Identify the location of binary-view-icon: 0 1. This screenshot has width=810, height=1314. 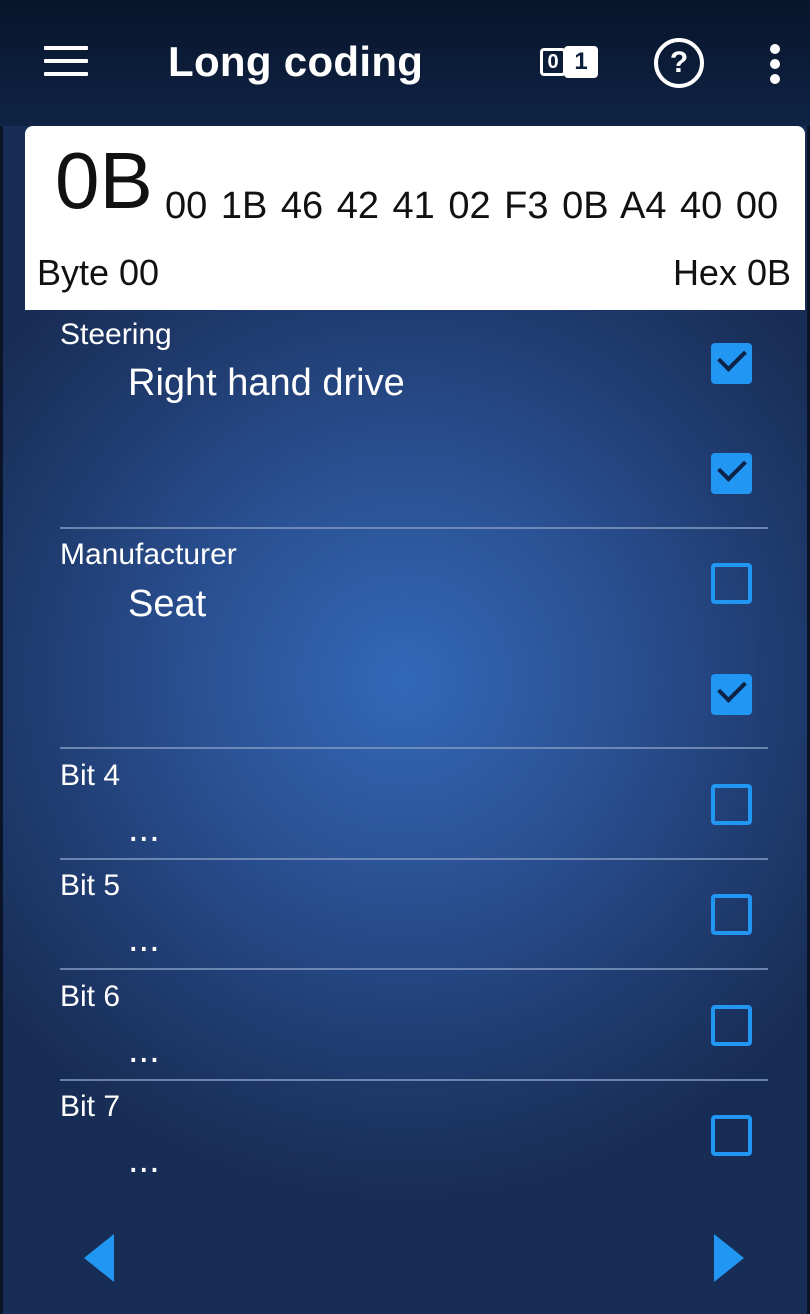
(569, 62).